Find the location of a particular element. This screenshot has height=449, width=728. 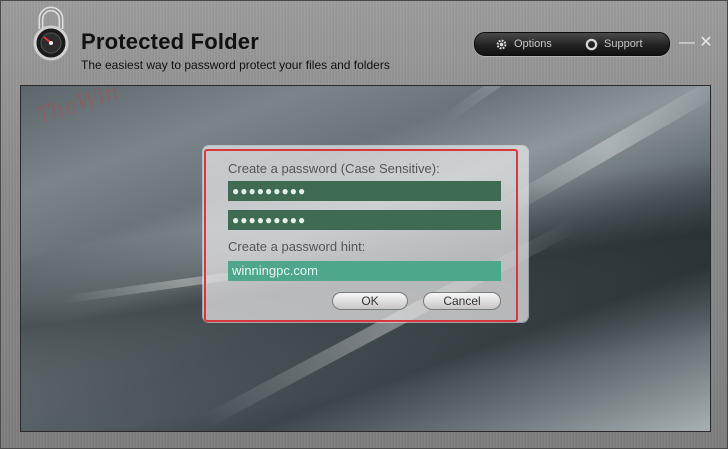

support-label: Support is located at coordinates (623, 44).